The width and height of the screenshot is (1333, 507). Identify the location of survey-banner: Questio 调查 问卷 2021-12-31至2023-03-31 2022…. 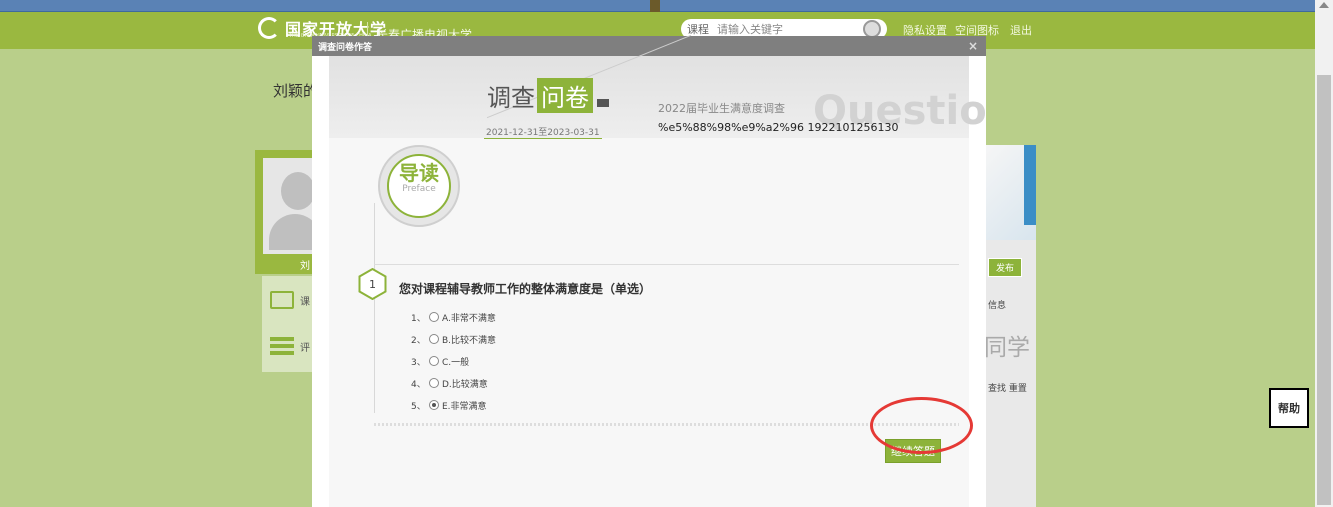
(658, 86).